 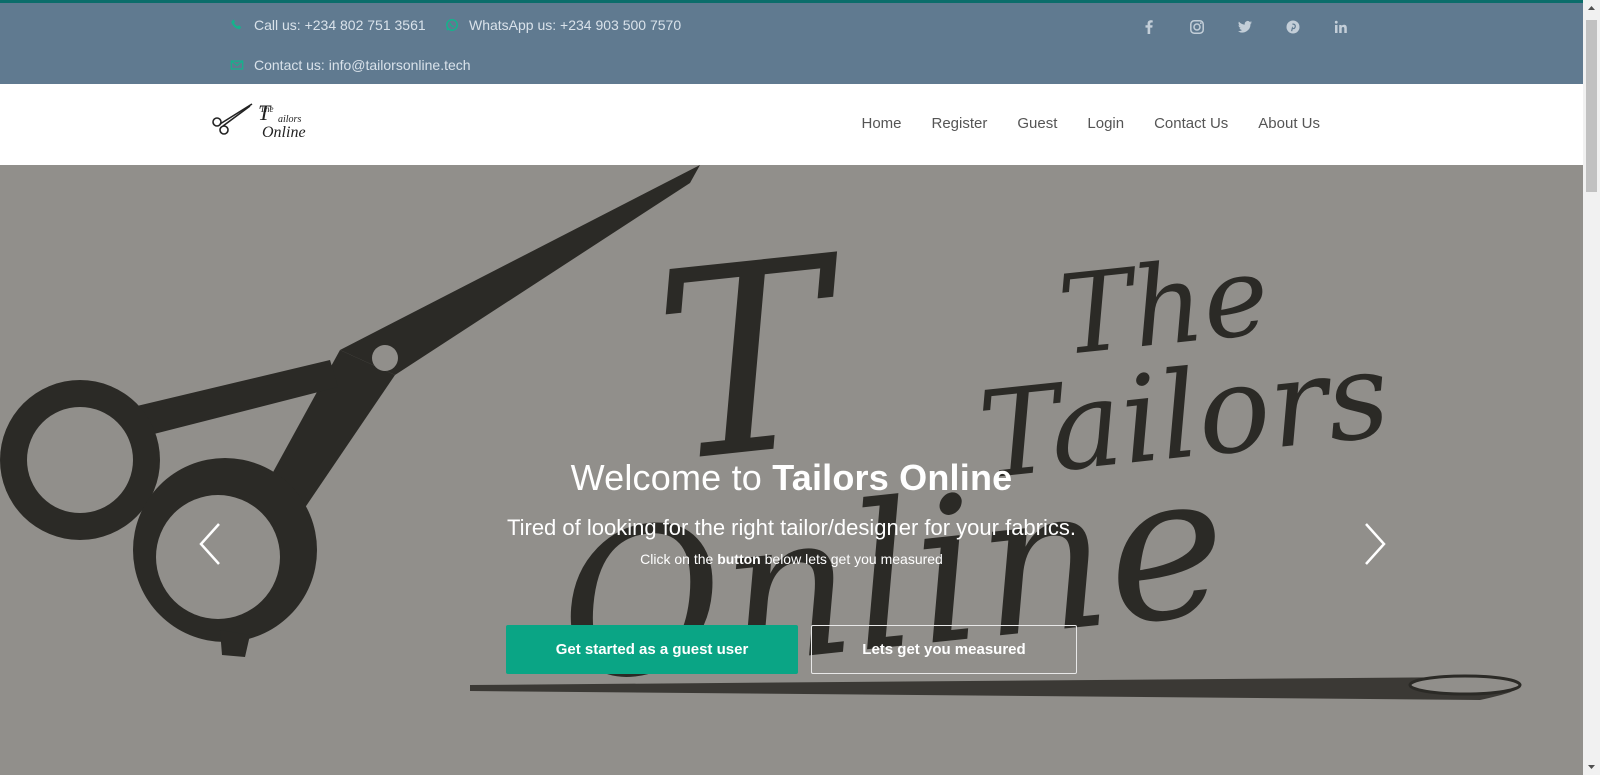 I want to click on hero-title-prefix: Welcome to, so click(x=671, y=477).